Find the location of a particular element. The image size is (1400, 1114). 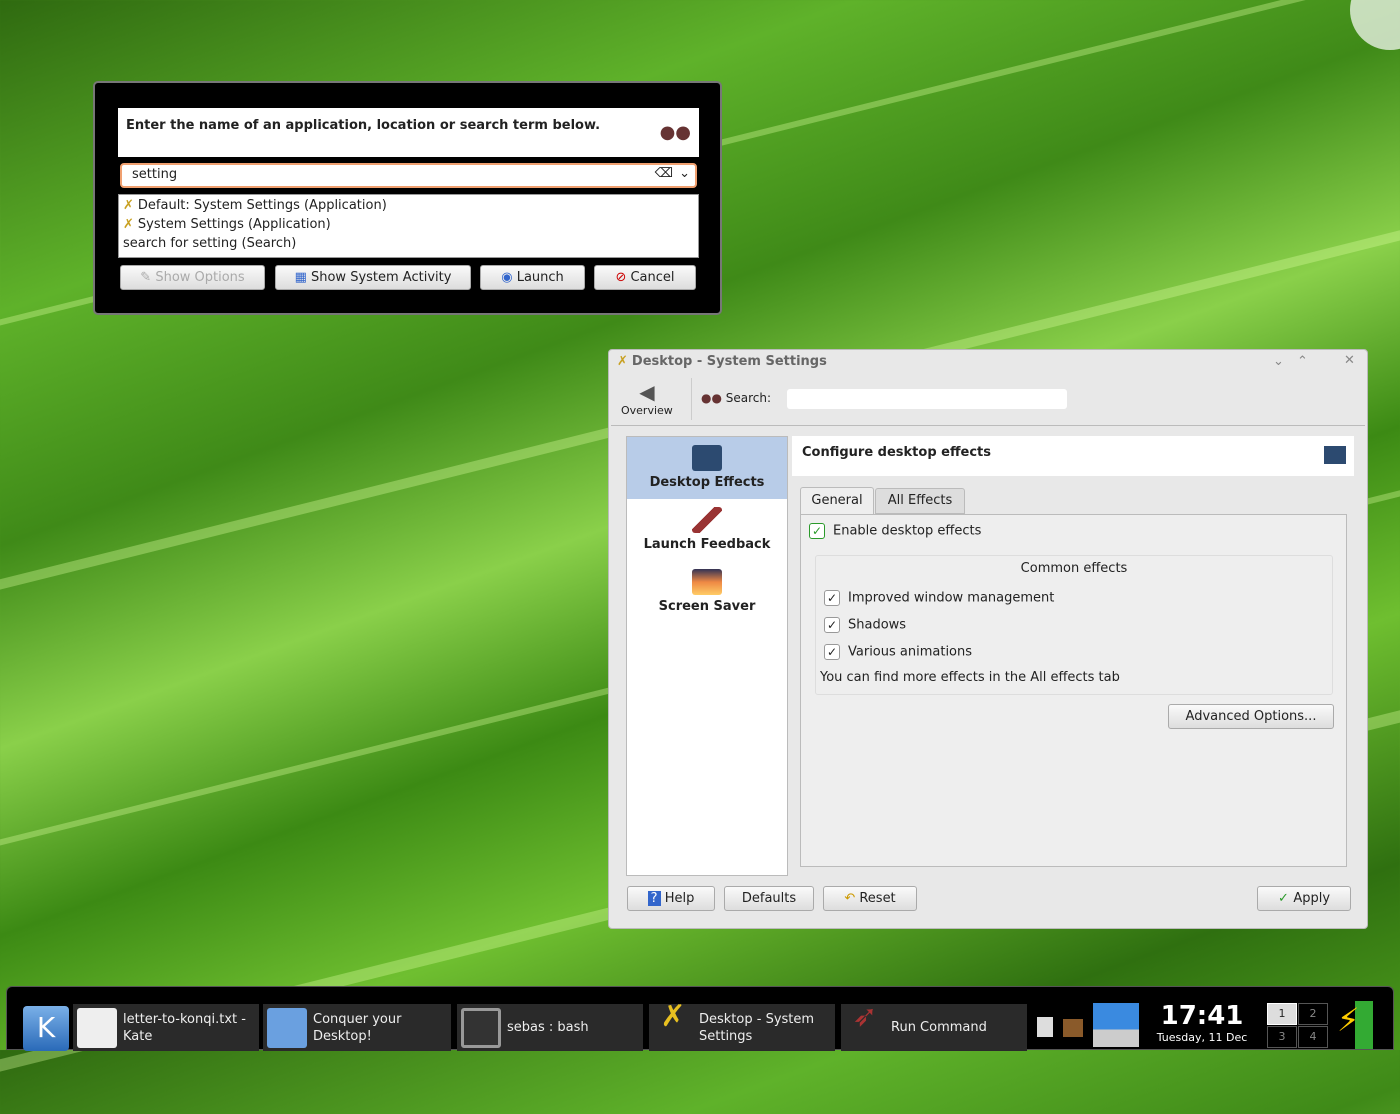

maximize-button: ⌃ is located at coordinates (1302, 361).